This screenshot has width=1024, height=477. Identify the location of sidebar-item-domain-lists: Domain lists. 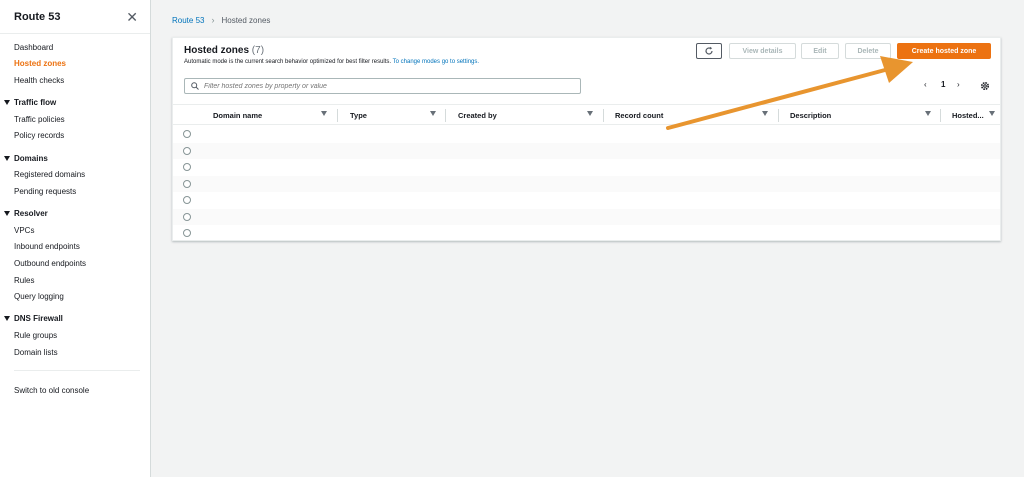
(36, 352).